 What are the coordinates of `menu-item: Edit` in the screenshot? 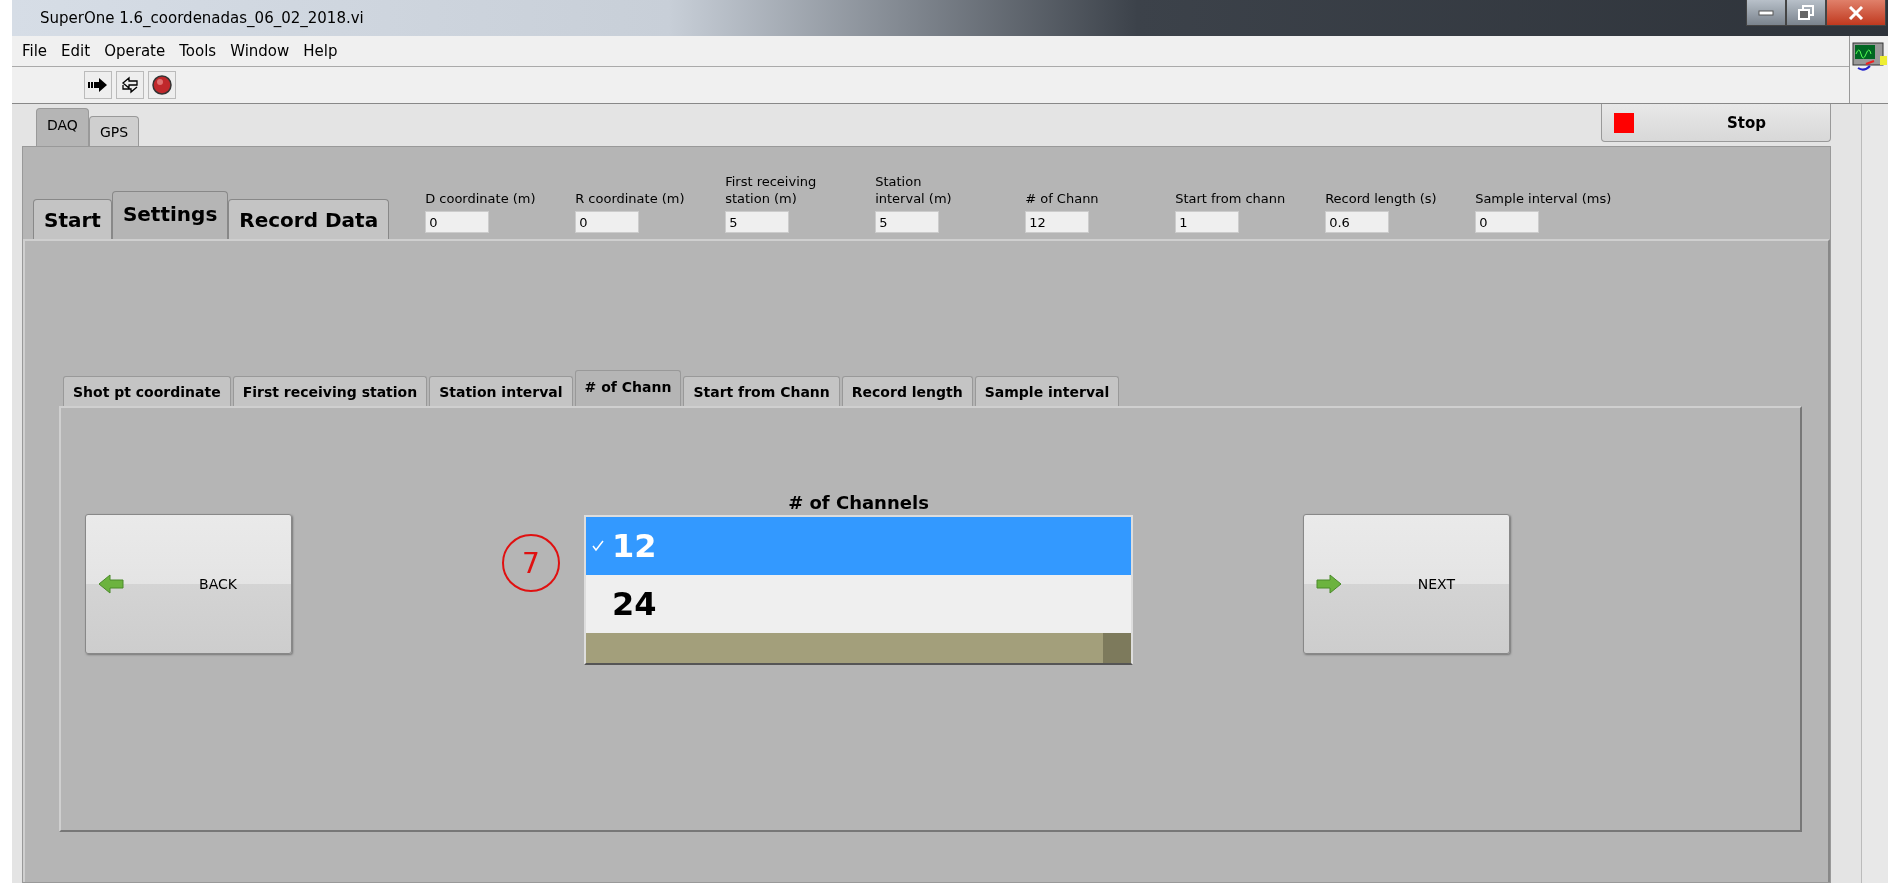 It's located at (77, 51).